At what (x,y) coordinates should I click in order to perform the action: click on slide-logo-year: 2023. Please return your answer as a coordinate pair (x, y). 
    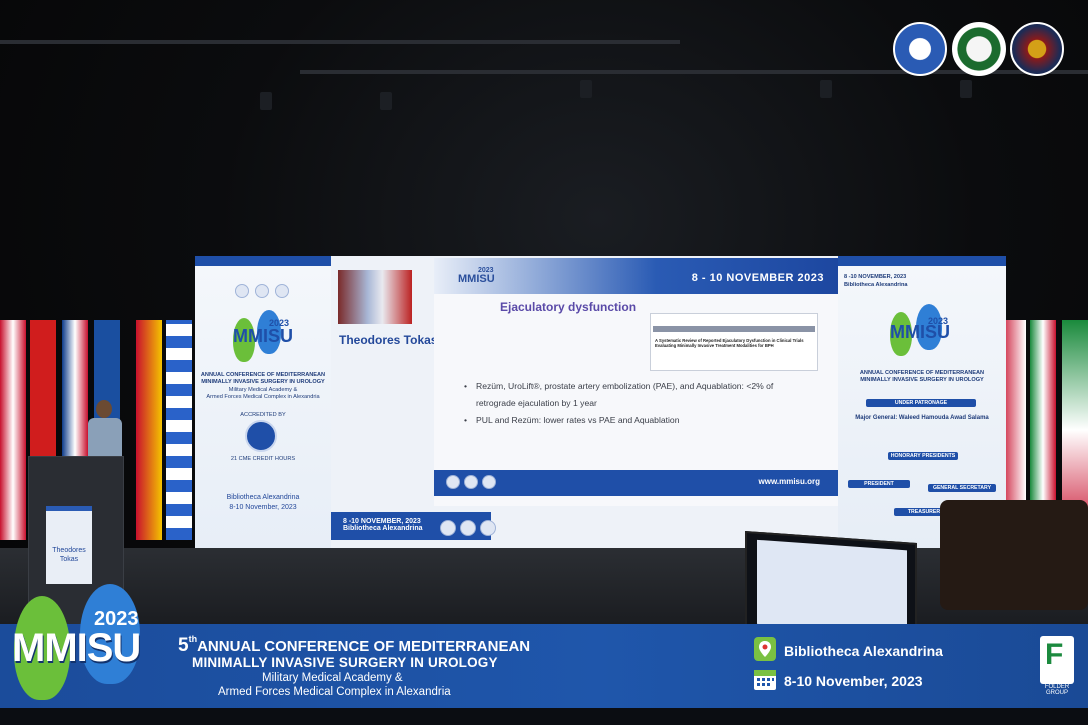
    Looking at the image, I should click on (486, 270).